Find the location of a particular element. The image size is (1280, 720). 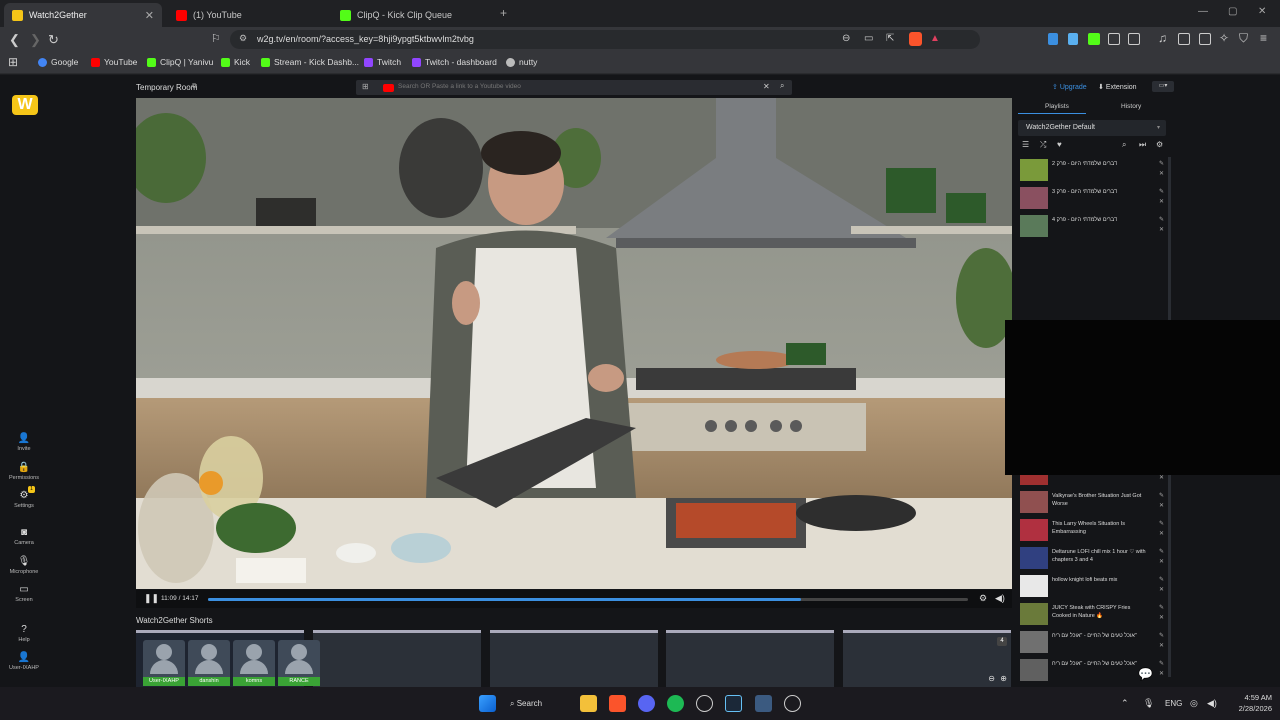

volume-tray-icon: ◀) is located at coordinates (1212, 703).